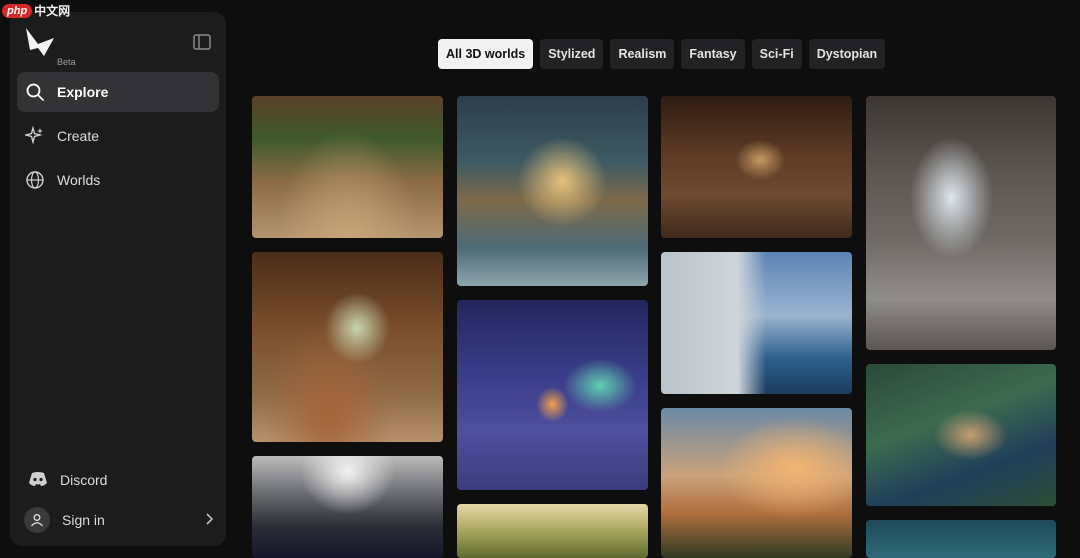  I want to click on discord-icon, so click(38, 480).